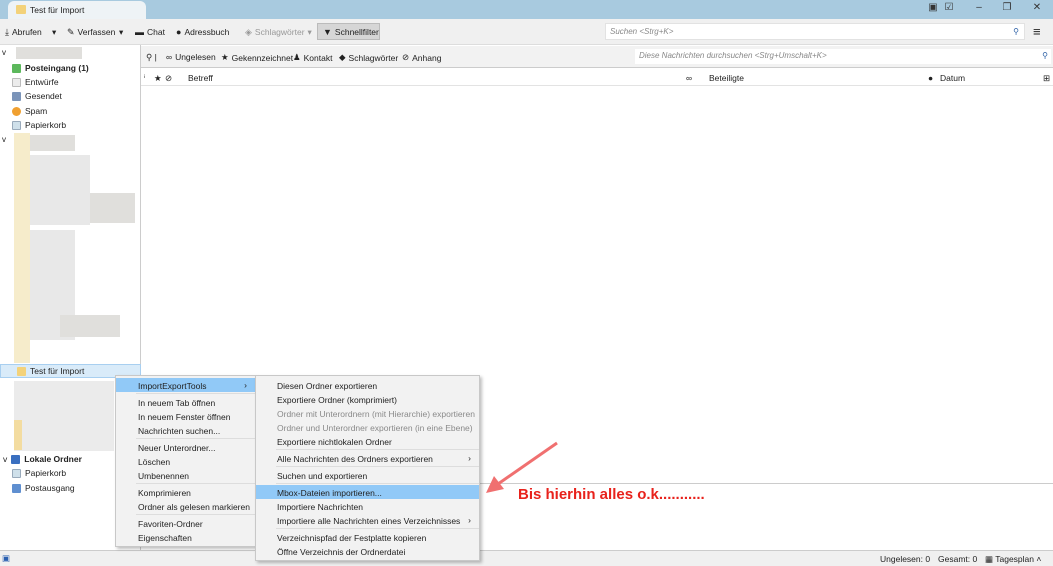  Describe the element at coordinates (185, 402) in the screenshot. I see `menu-open-new-tab: In neuem Tab öffnen` at that location.